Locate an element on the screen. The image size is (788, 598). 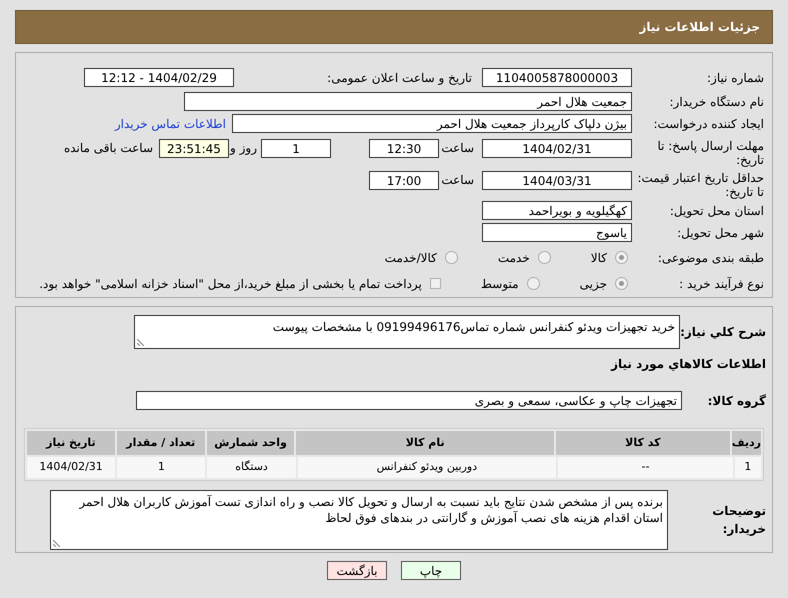
column-header: تعداد / مقدار is located at coordinates (160, 443).